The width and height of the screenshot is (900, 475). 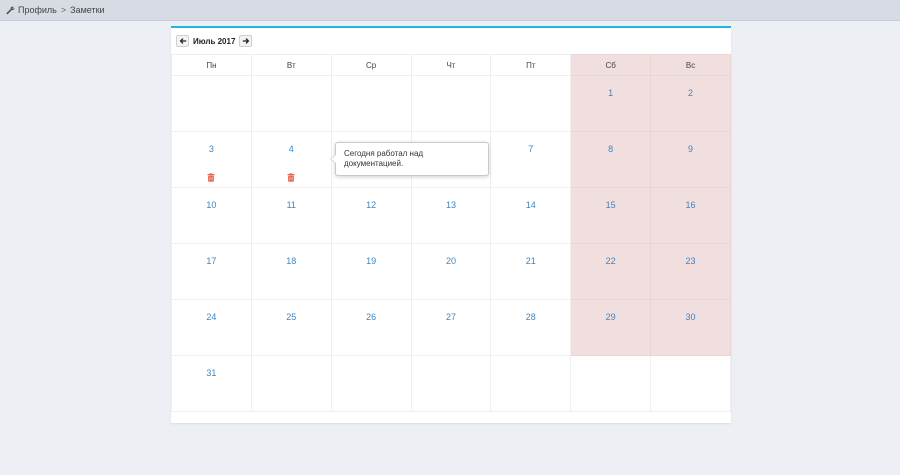 I want to click on day-cell: 20, so click(x=451, y=271).